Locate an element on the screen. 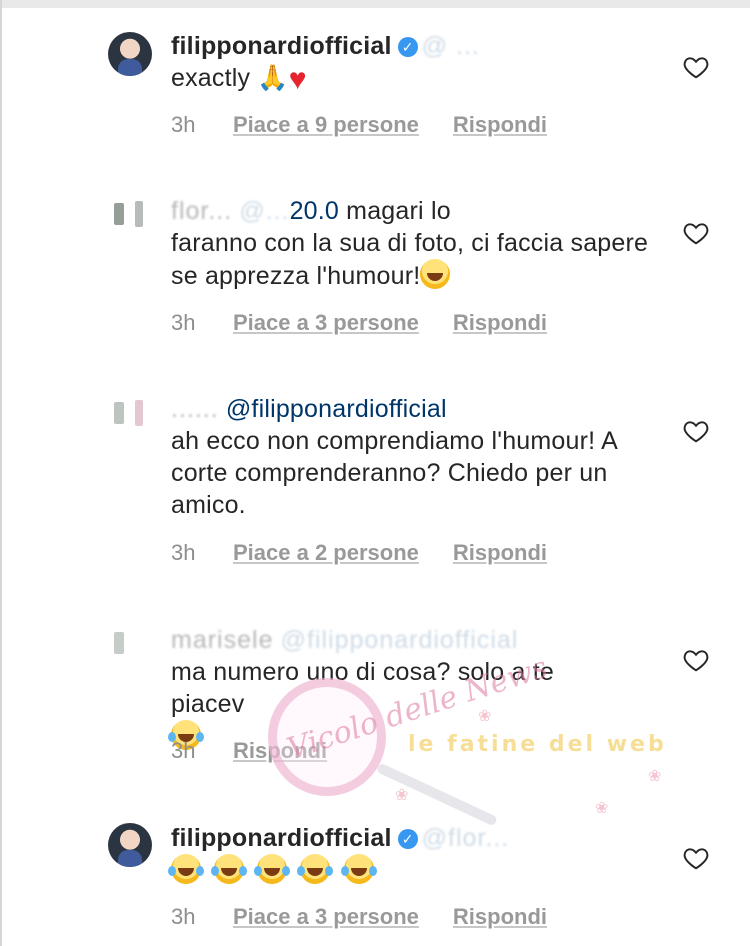 The image size is (750, 946). comment-text: exactly is located at coordinates (211, 78).